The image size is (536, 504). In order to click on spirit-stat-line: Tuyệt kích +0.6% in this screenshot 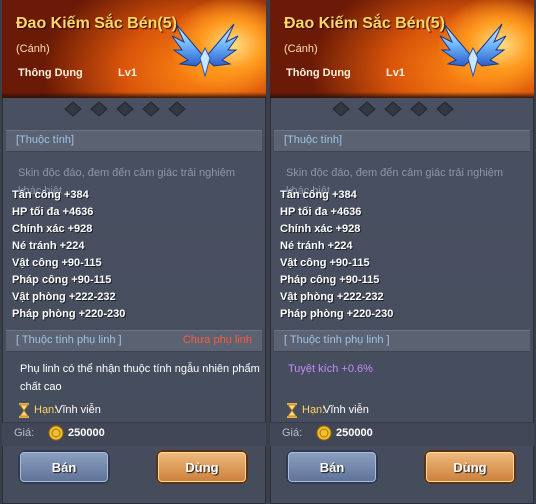, I will do `click(330, 369)`.